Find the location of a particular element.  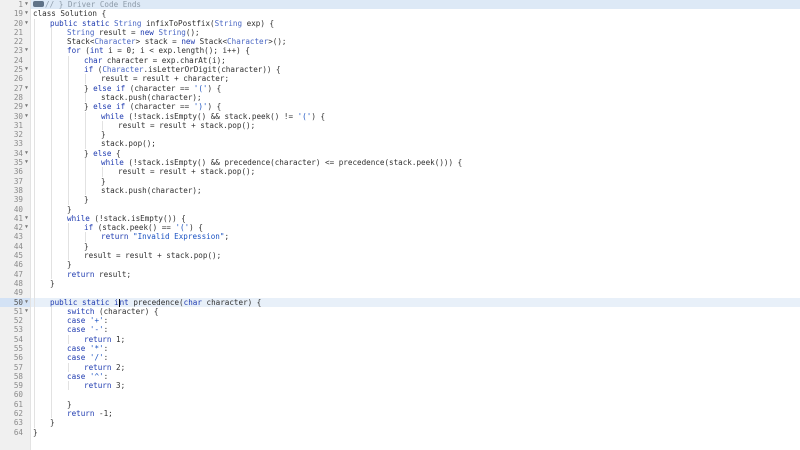

code-token: public static is located at coordinates (82, 302).